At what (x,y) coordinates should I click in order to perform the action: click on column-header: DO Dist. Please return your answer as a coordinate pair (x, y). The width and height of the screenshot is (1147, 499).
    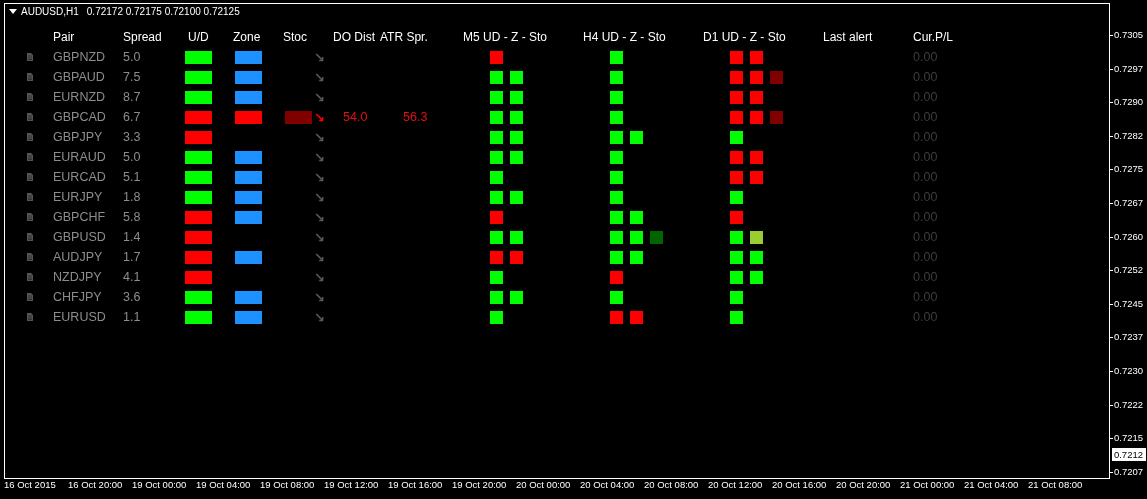
    Looking at the image, I should click on (354, 37).